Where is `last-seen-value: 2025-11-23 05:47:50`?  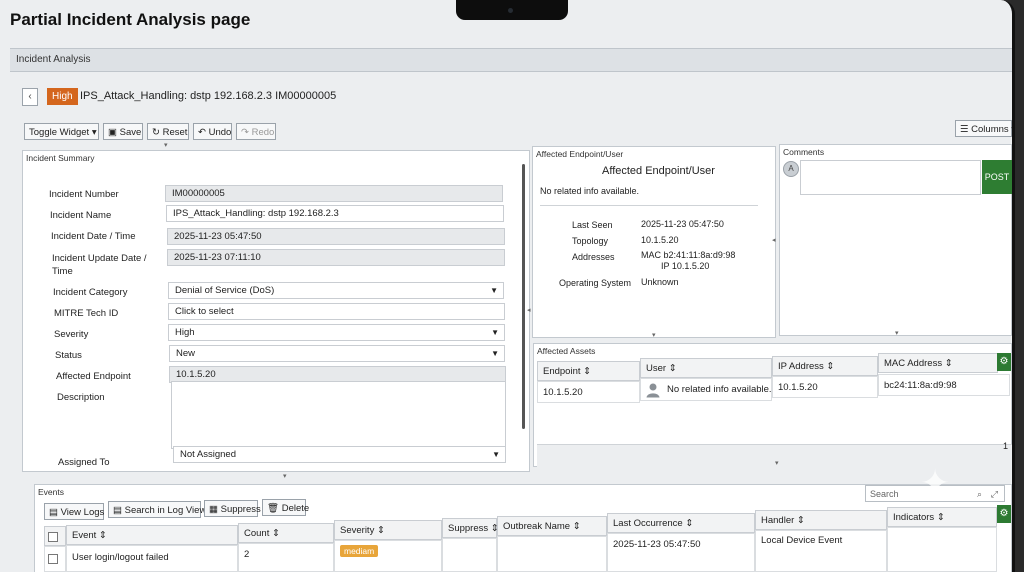 last-seen-value: 2025-11-23 05:47:50 is located at coordinates (682, 224).